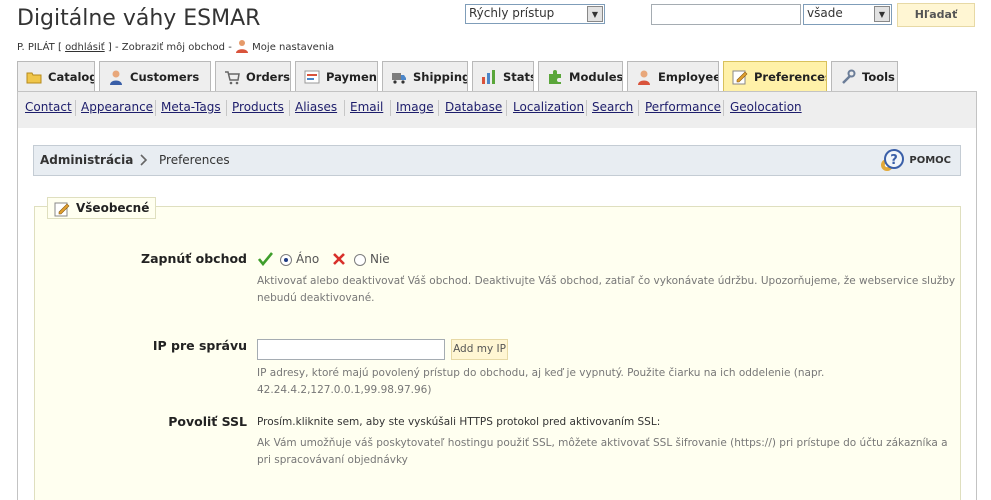 The image size is (991, 500). Describe the element at coordinates (848, 77) in the screenshot. I see `tools-icon` at that location.